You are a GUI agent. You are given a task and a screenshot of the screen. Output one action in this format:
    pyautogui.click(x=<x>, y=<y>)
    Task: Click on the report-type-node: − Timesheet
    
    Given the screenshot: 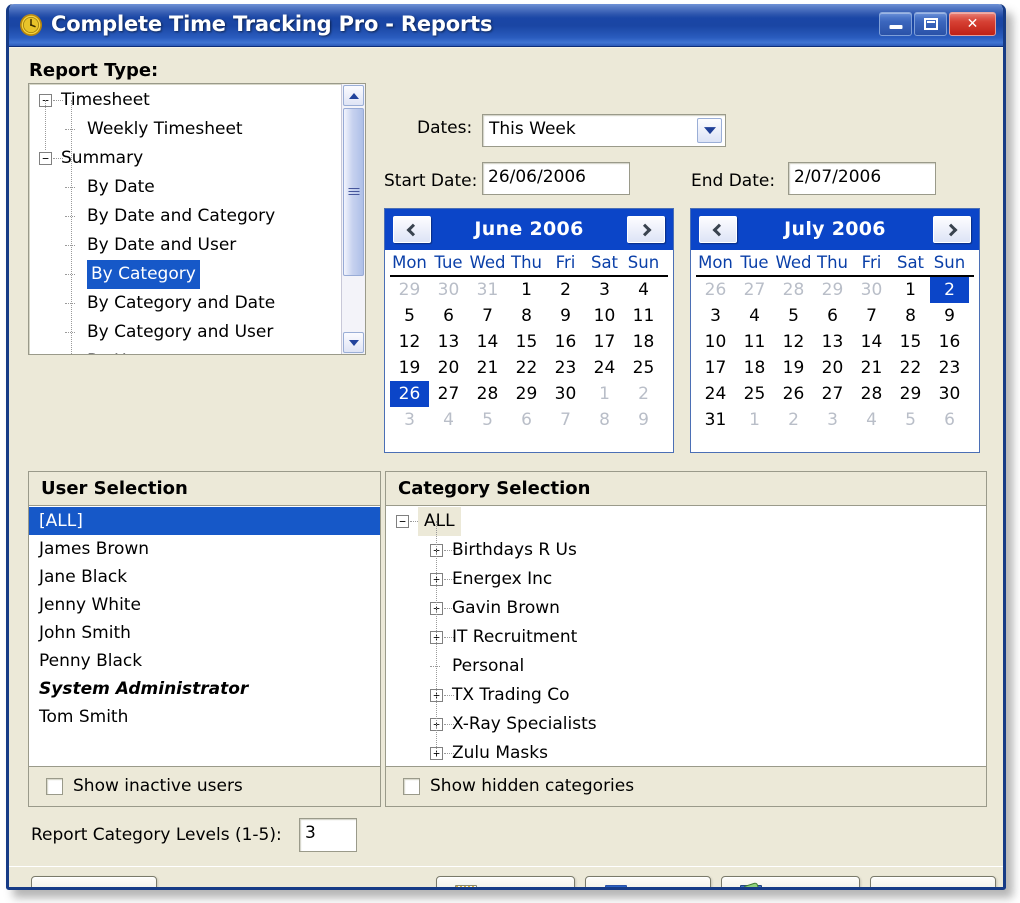 What is the action you would take?
    pyautogui.click(x=185, y=100)
    